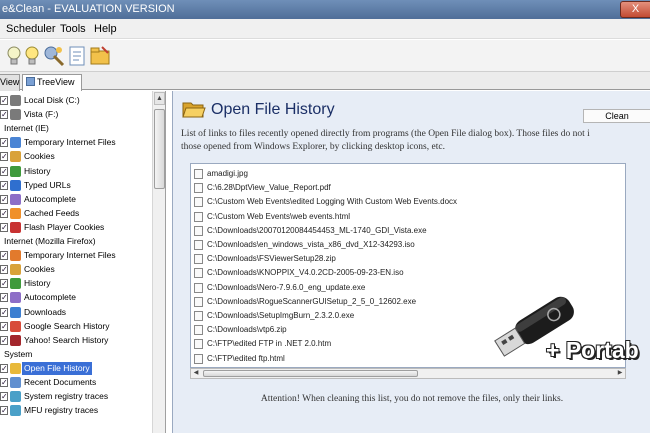 Image resolution: width=650 pixels, height=433 pixels. Describe the element at coordinates (196, 373) in the screenshot. I see `scroll-left-icon: ◀` at that location.